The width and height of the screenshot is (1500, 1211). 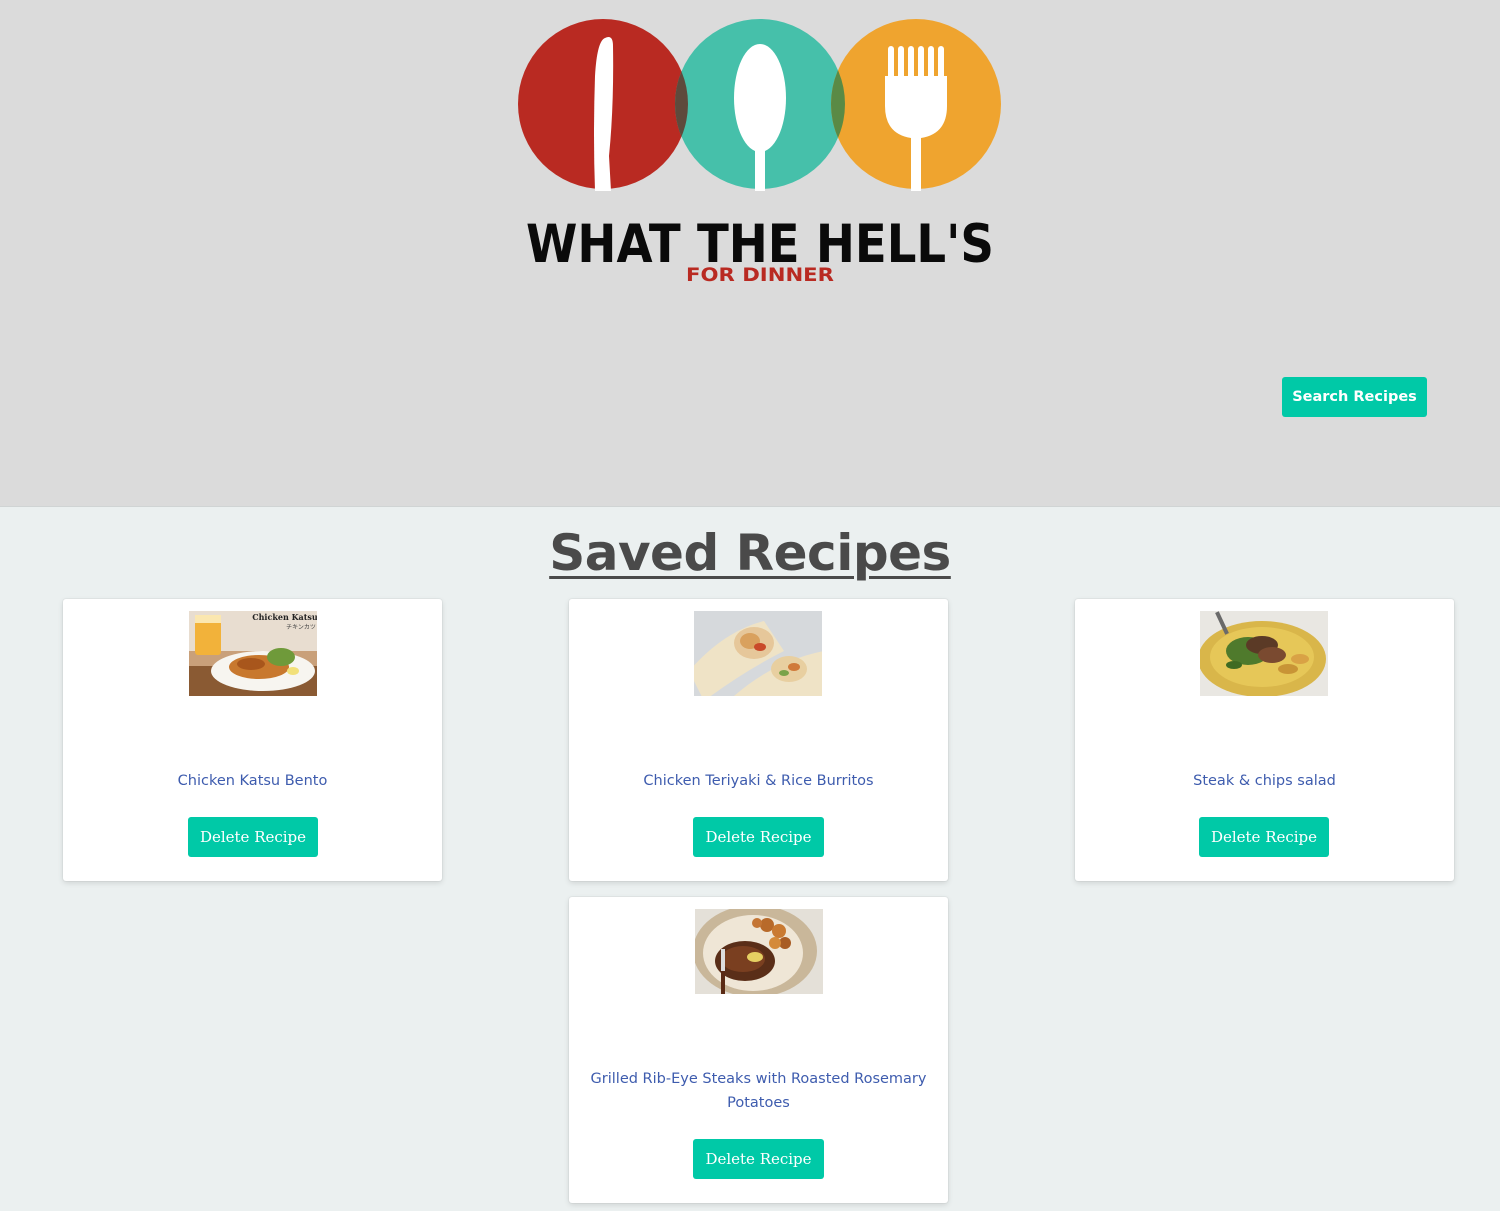 I want to click on chicken-katsu-photo-icon: Chicken Katsu チキンカツ, so click(x=253, y=653).